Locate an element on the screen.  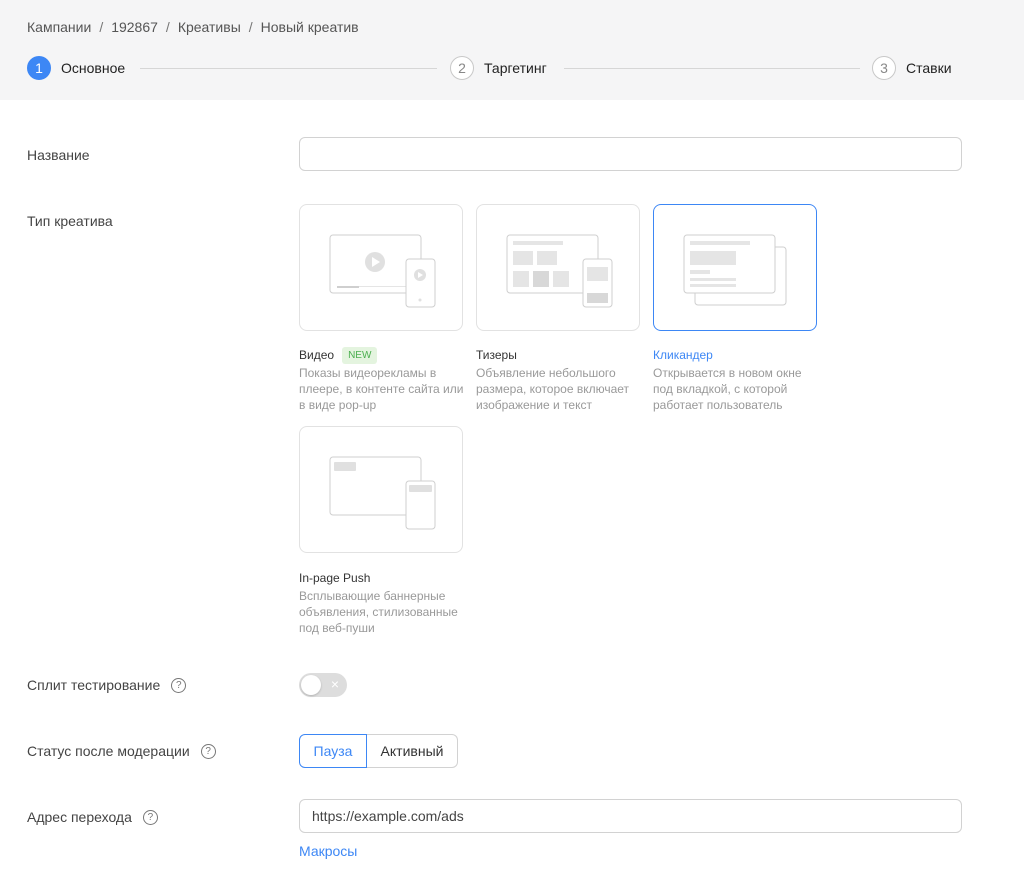
step-label: Ставки is located at coordinates (929, 68).